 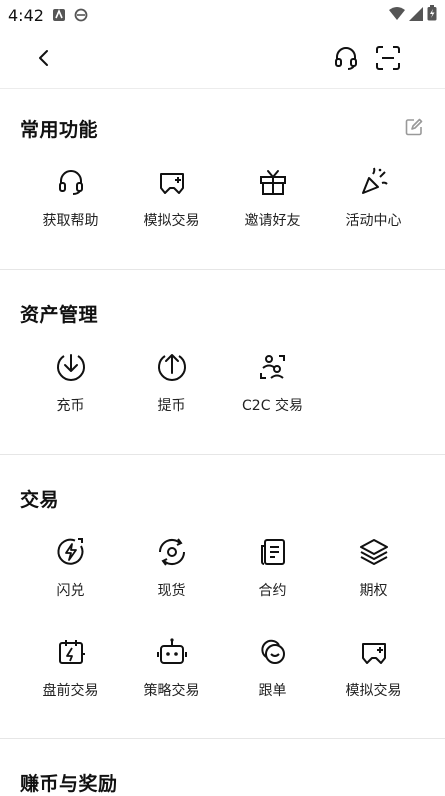 I want to click on section-title-common: 常用功能, so click(x=59, y=130).